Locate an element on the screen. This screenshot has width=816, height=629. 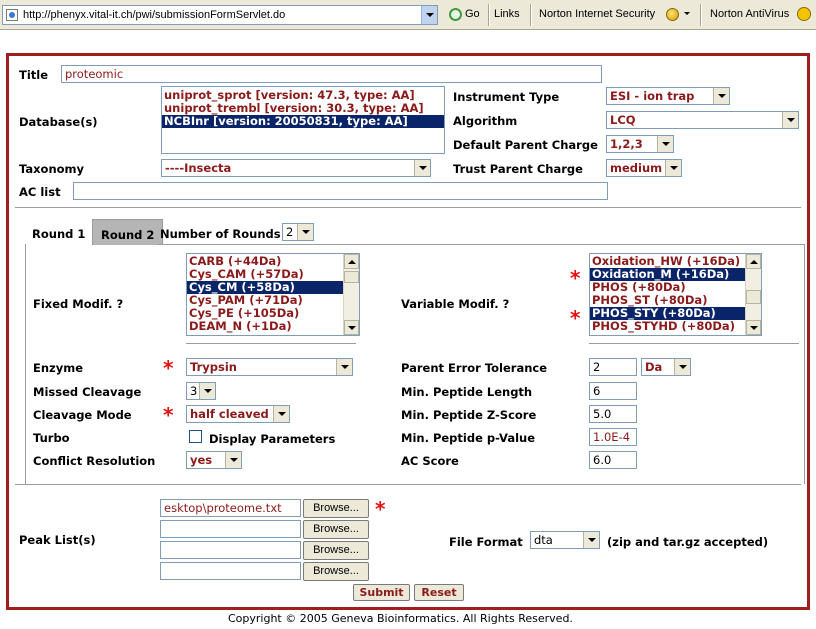
conflict-resolution-value: yes is located at coordinates (201, 460).